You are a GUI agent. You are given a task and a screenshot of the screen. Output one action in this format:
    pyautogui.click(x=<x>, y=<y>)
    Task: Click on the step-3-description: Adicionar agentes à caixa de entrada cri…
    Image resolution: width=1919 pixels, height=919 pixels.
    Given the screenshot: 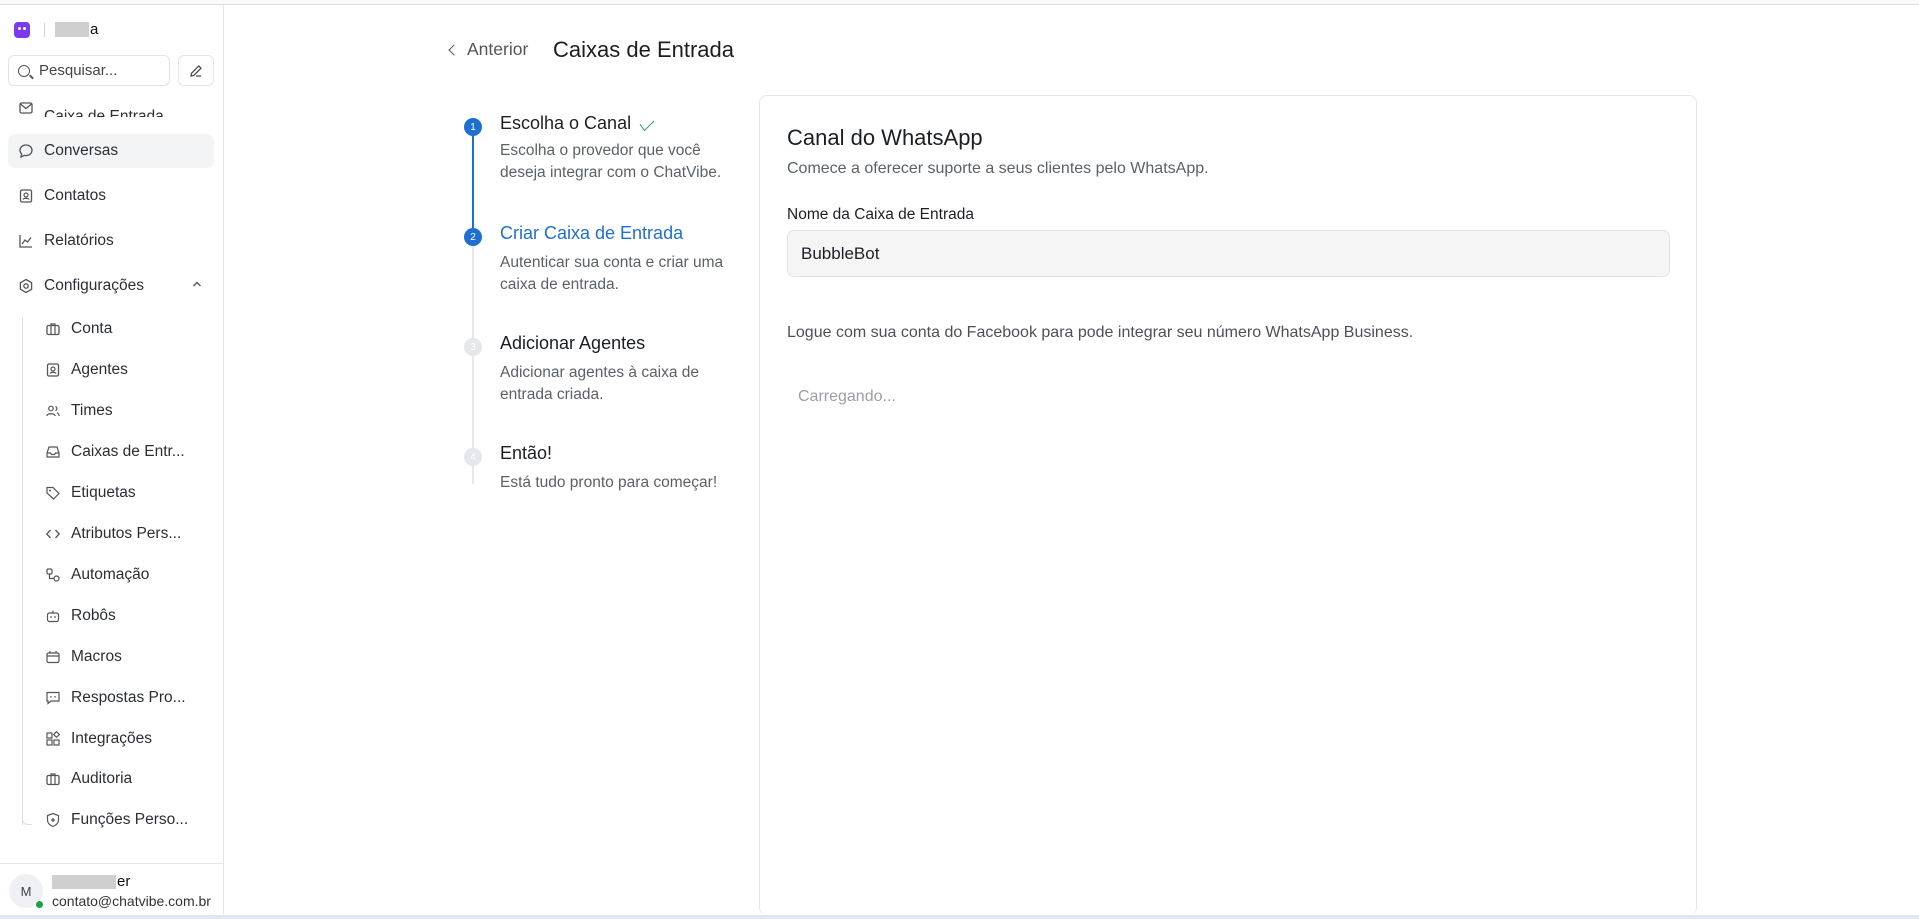 What is the action you would take?
    pyautogui.click(x=600, y=383)
    